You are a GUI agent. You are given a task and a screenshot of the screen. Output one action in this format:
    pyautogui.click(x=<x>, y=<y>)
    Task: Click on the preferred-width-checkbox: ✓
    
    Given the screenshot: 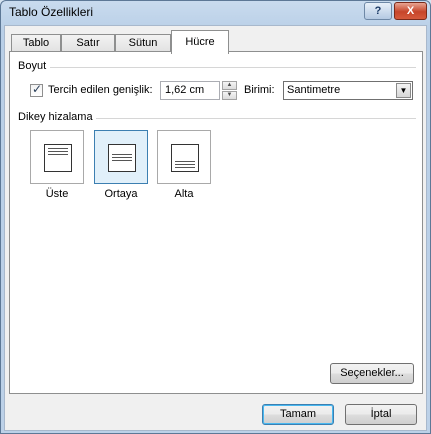 What is the action you would take?
    pyautogui.click(x=36, y=89)
    